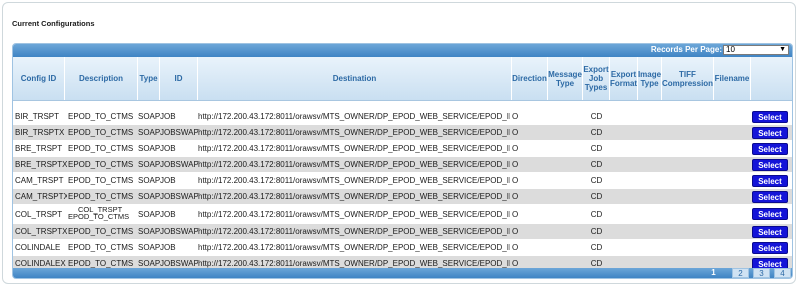  What do you see at coordinates (402, 273) in the screenshot?
I see `pagination-bar: 1 2 3 4` at bounding box center [402, 273].